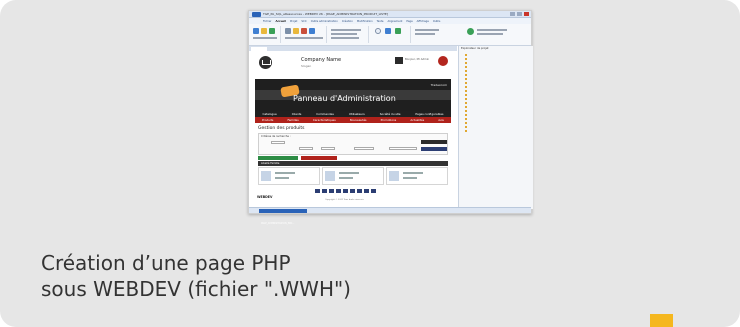 The width and height of the screenshot is (740, 327). I want to click on nav-item: Clients, so click(296, 114).